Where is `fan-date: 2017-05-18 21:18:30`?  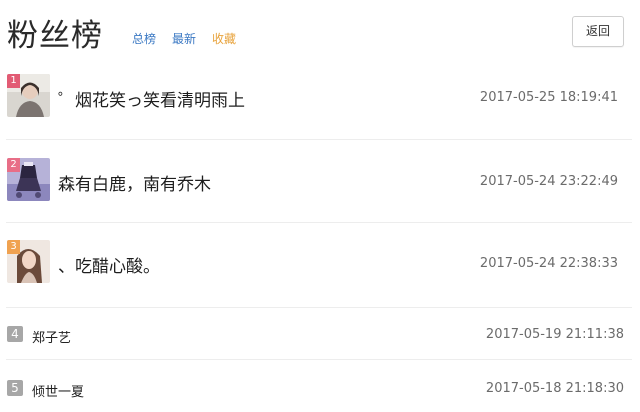
fan-date: 2017-05-18 21:18:30 is located at coordinates (554, 388).